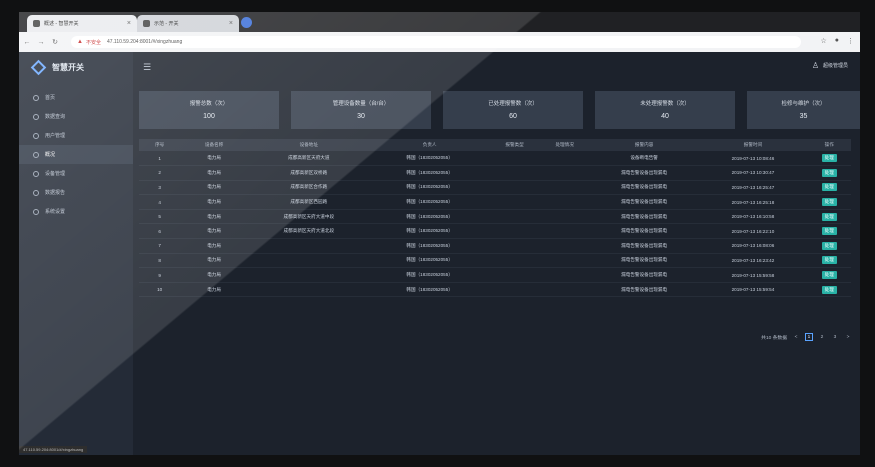 Image resolution: width=875 pixels, height=467 pixels. I want to click on page-button-2: 2, so click(822, 337).